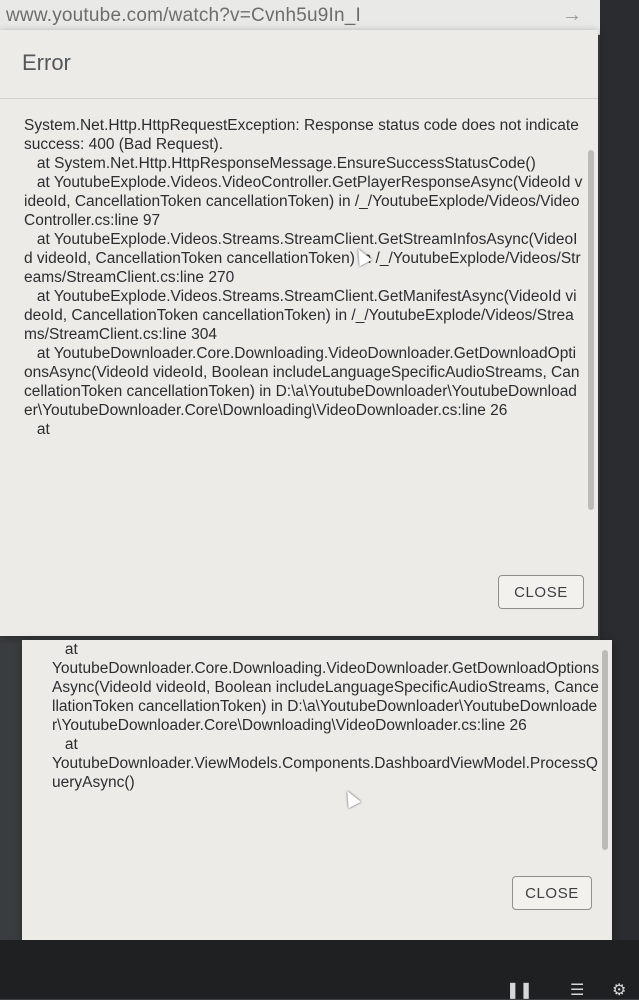 The image size is (639, 1000). What do you see at coordinates (572, 15) in the screenshot?
I see `arrow-right-icon: →` at bounding box center [572, 15].